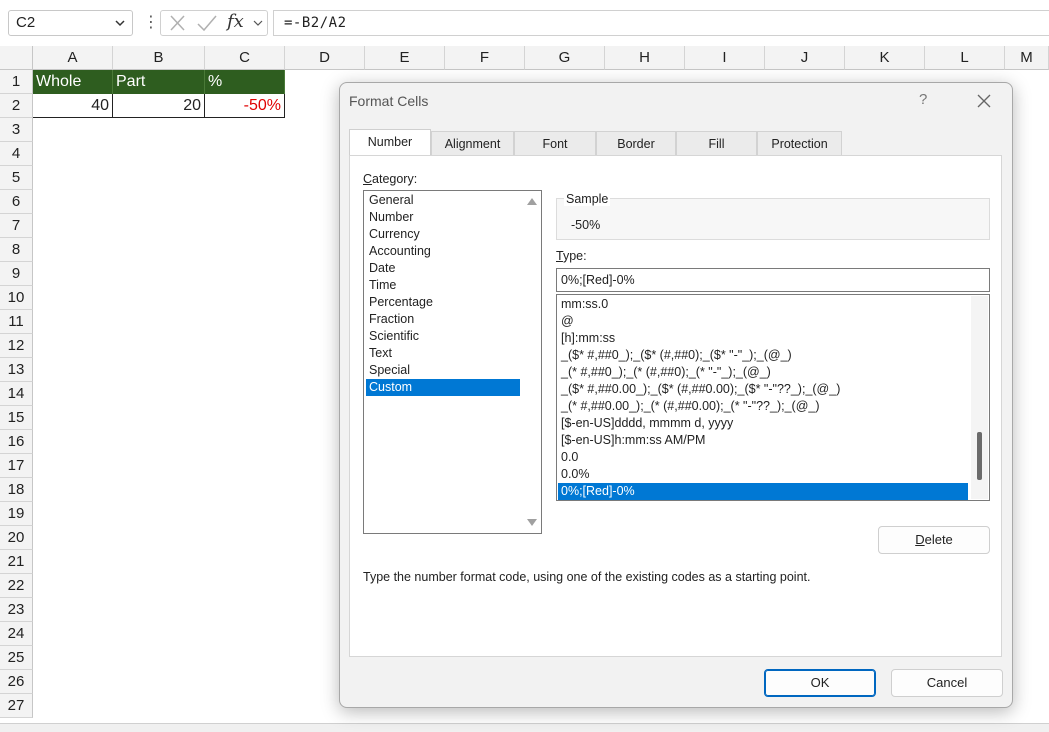 This screenshot has width=1049, height=732. I want to click on column-header-j: J, so click(805, 58).